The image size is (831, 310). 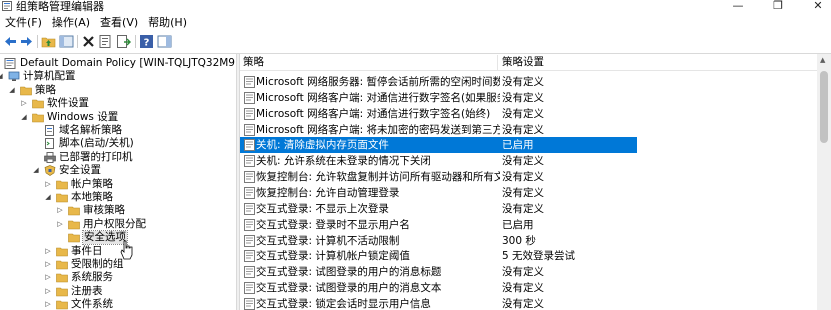 What do you see at coordinates (71, 23) in the screenshot?
I see `menu-action: 操作(A)` at bounding box center [71, 23].